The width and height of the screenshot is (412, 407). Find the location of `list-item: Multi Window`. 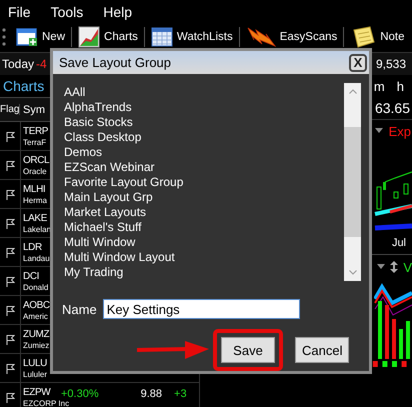

list-item: Multi Window is located at coordinates (204, 242).